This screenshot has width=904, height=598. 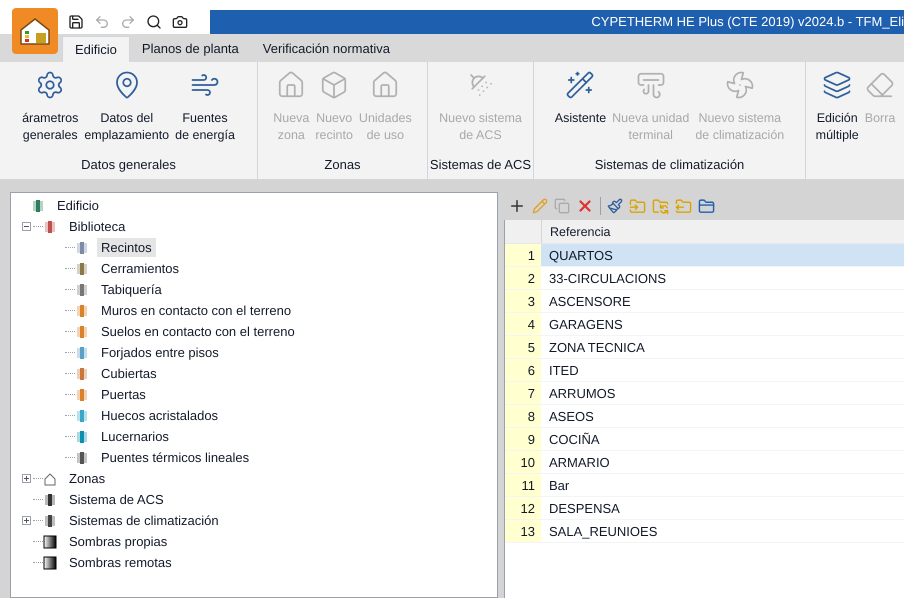 What do you see at coordinates (584, 509) in the screenshot?
I see `table-cell-text: DESPENSA` at bounding box center [584, 509].